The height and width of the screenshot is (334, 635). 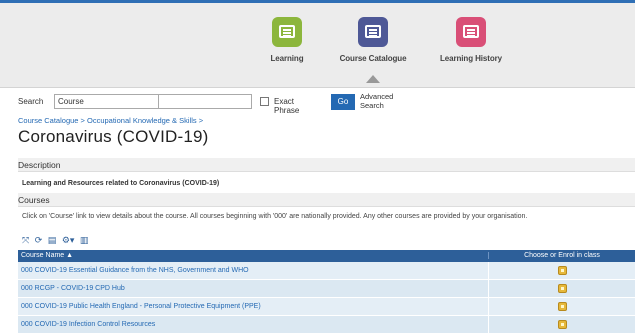 What do you see at coordinates (25, 240) in the screenshot?
I see `expand-icon: ⤧` at bounding box center [25, 240].